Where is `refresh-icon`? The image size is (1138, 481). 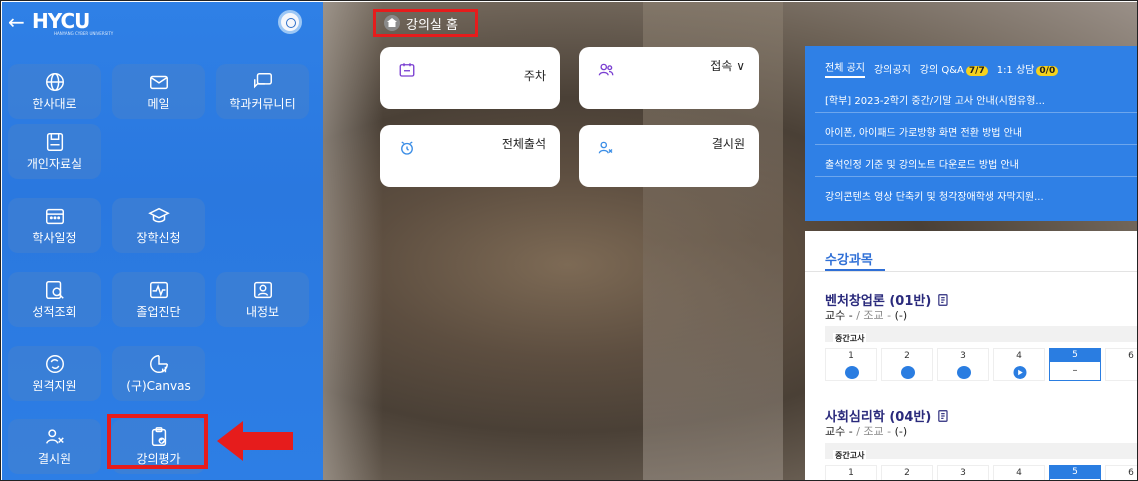
refresh-icon is located at coordinates (54, 364).